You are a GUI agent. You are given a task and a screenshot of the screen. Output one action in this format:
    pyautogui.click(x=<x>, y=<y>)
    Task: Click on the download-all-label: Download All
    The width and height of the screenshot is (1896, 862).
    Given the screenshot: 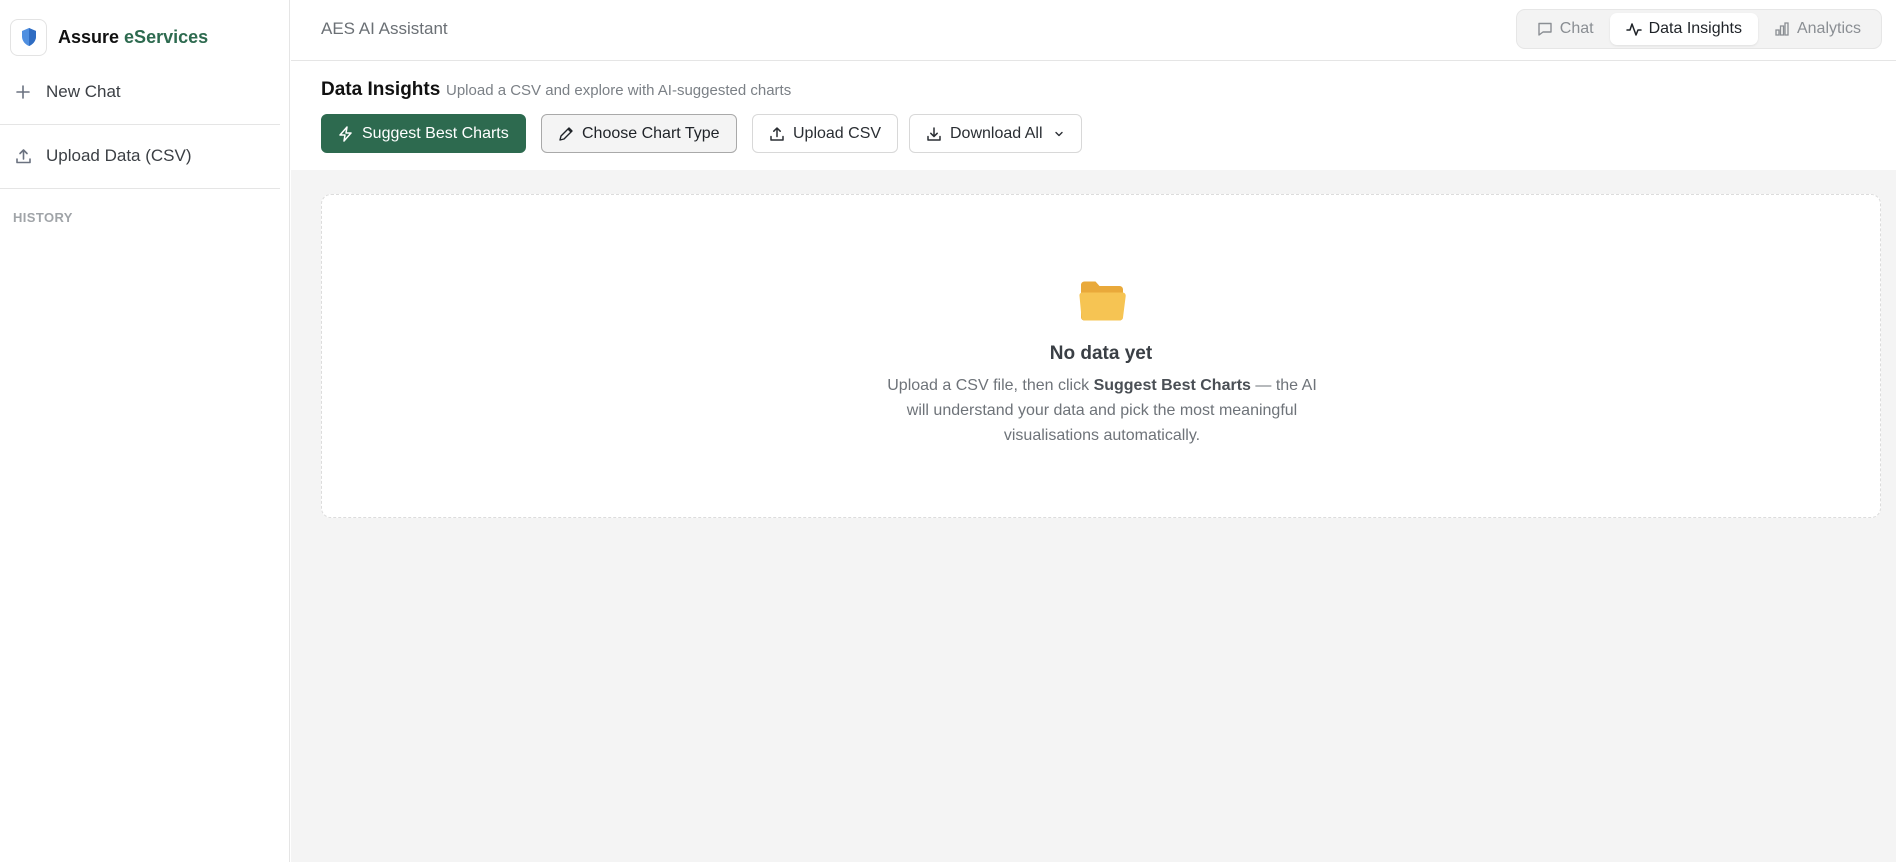 What is the action you would take?
    pyautogui.click(x=996, y=133)
    